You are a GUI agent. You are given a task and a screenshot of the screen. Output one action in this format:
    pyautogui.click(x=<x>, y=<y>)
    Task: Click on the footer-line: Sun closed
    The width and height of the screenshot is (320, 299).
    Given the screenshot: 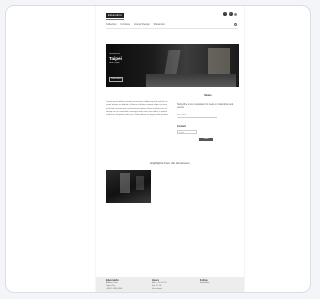 What is the action you would take?
    pyautogui.click(x=157, y=288)
    